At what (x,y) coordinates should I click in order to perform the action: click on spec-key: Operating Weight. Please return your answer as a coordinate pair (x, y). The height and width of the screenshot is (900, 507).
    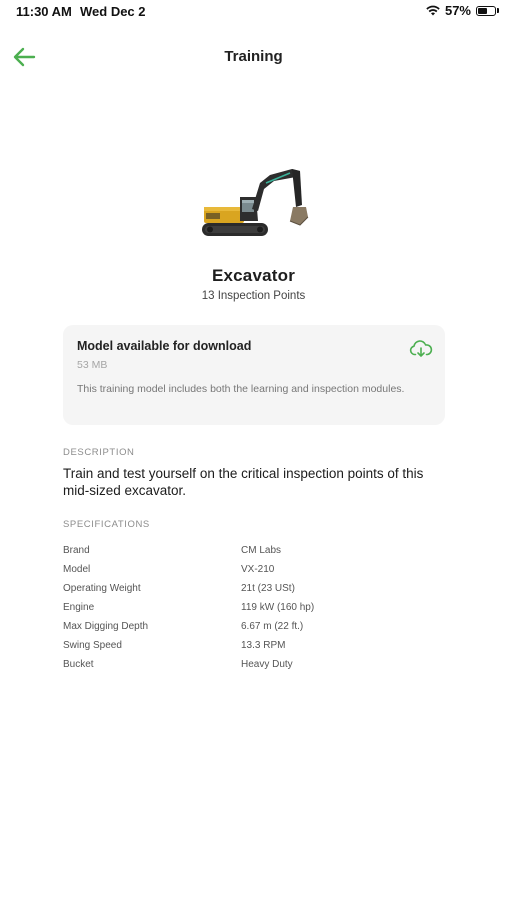
    Looking at the image, I should click on (102, 588).